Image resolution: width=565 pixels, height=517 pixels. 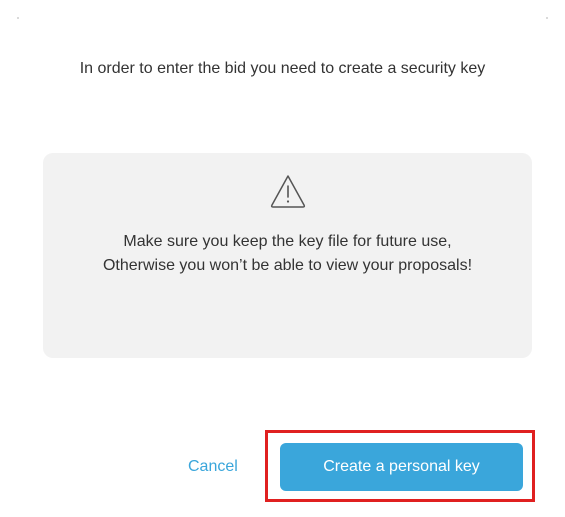 What do you see at coordinates (401, 467) in the screenshot?
I see `create-personal-key-button: Create a personal key` at bounding box center [401, 467].